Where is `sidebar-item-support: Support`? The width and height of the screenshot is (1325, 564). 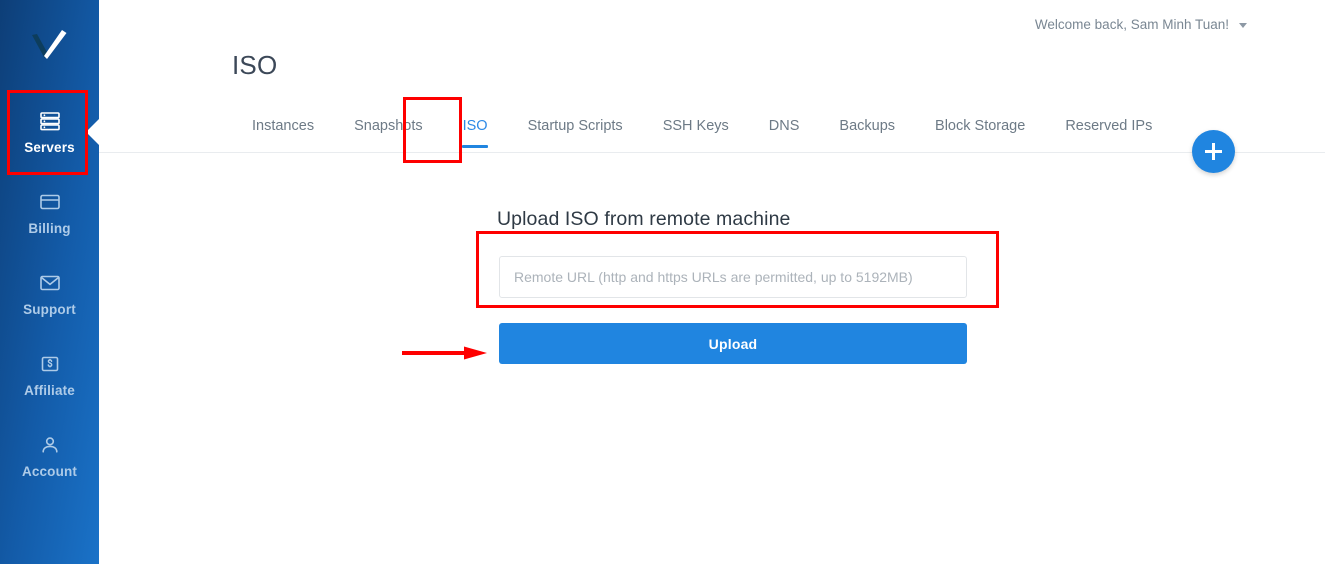
sidebar-item-support: Support is located at coordinates (49, 294).